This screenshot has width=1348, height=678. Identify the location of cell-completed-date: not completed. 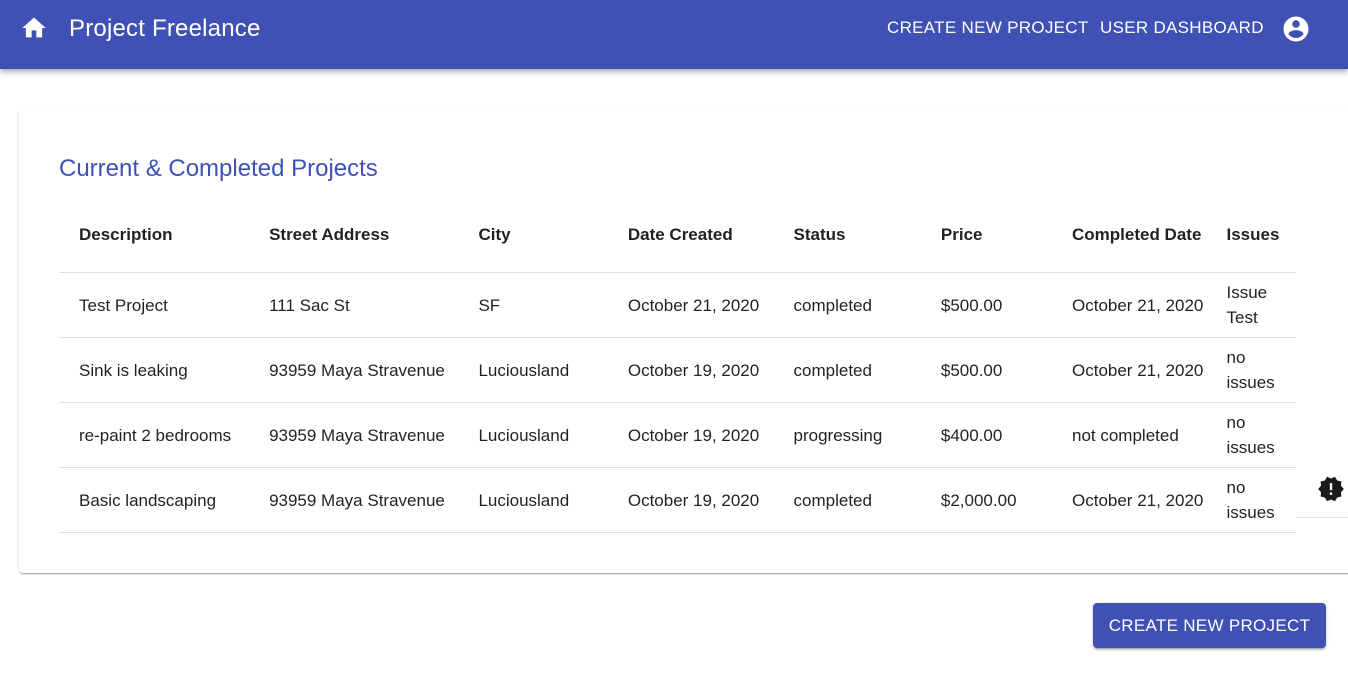
(1129, 435).